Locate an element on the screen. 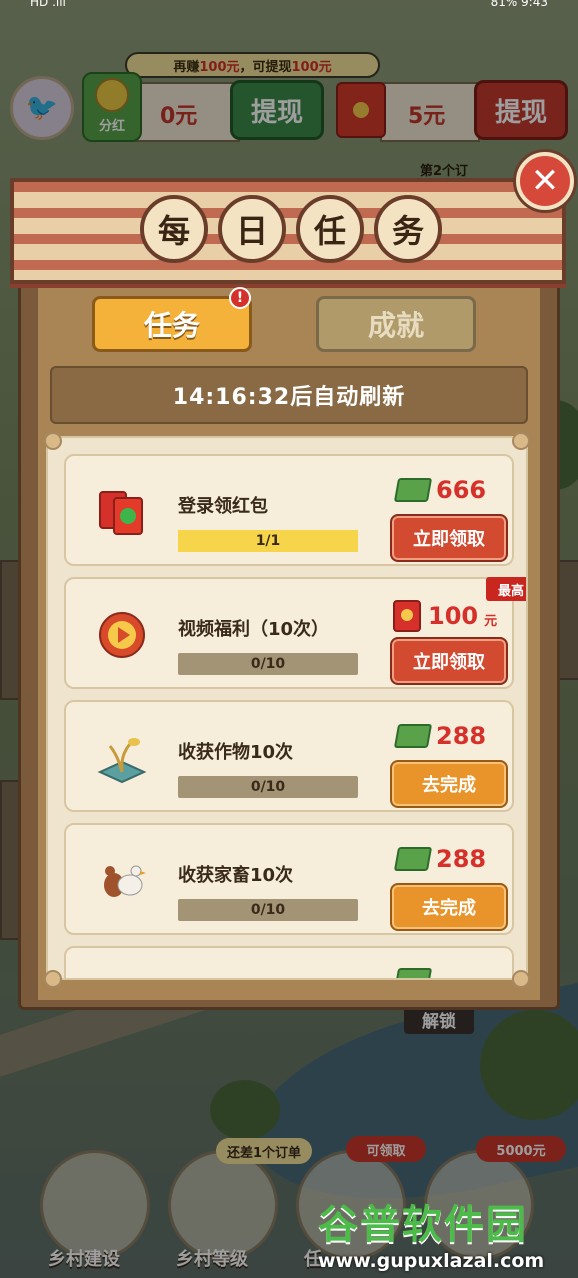 This screenshot has height=1278, width=578. refresh-countdown: 14:16:32后自动刷新 is located at coordinates (289, 395).